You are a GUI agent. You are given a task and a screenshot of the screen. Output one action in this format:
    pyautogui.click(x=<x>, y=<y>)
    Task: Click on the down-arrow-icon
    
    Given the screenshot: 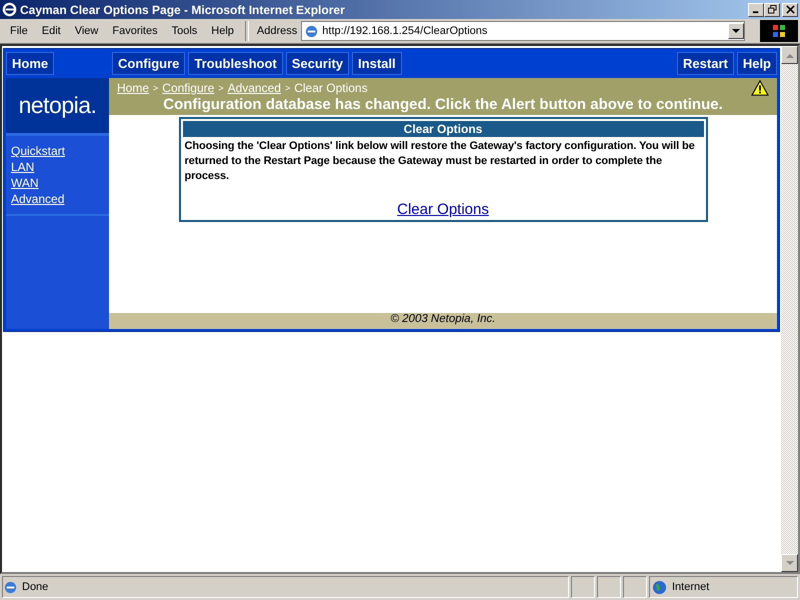 What is the action you would take?
    pyautogui.click(x=790, y=563)
    